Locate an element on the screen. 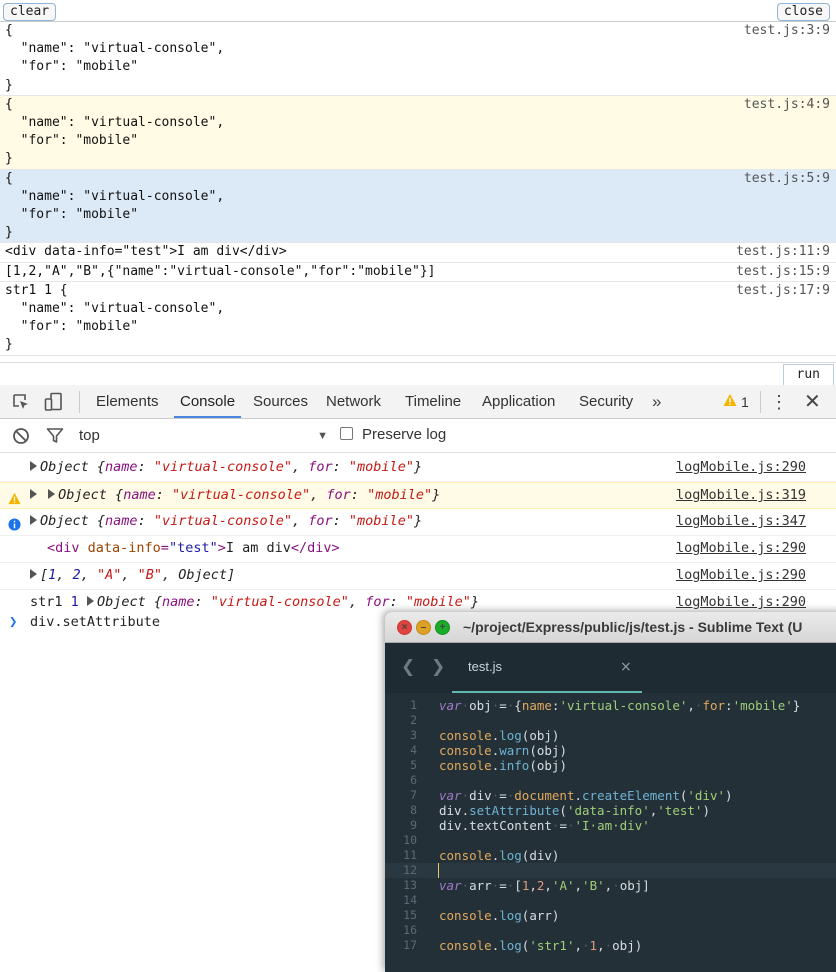 The image size is (836, 972). close-tab-icon: × is located at coordinates (626, 667).